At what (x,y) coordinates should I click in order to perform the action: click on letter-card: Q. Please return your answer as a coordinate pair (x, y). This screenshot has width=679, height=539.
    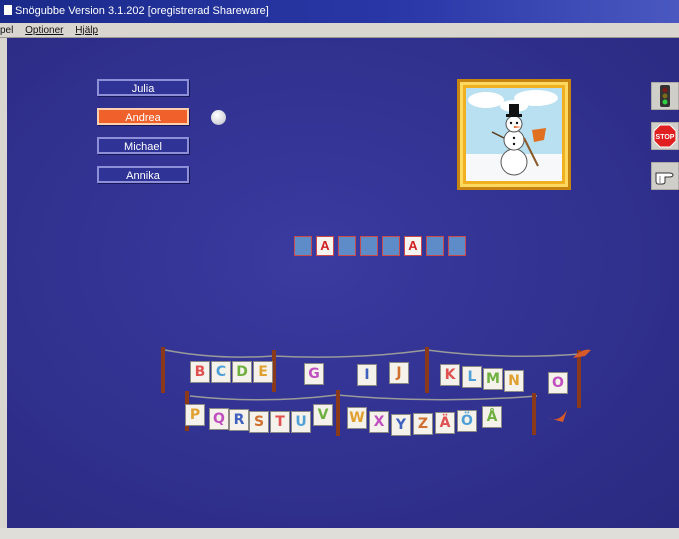
    Looking at the image, I should click on (219, 419).